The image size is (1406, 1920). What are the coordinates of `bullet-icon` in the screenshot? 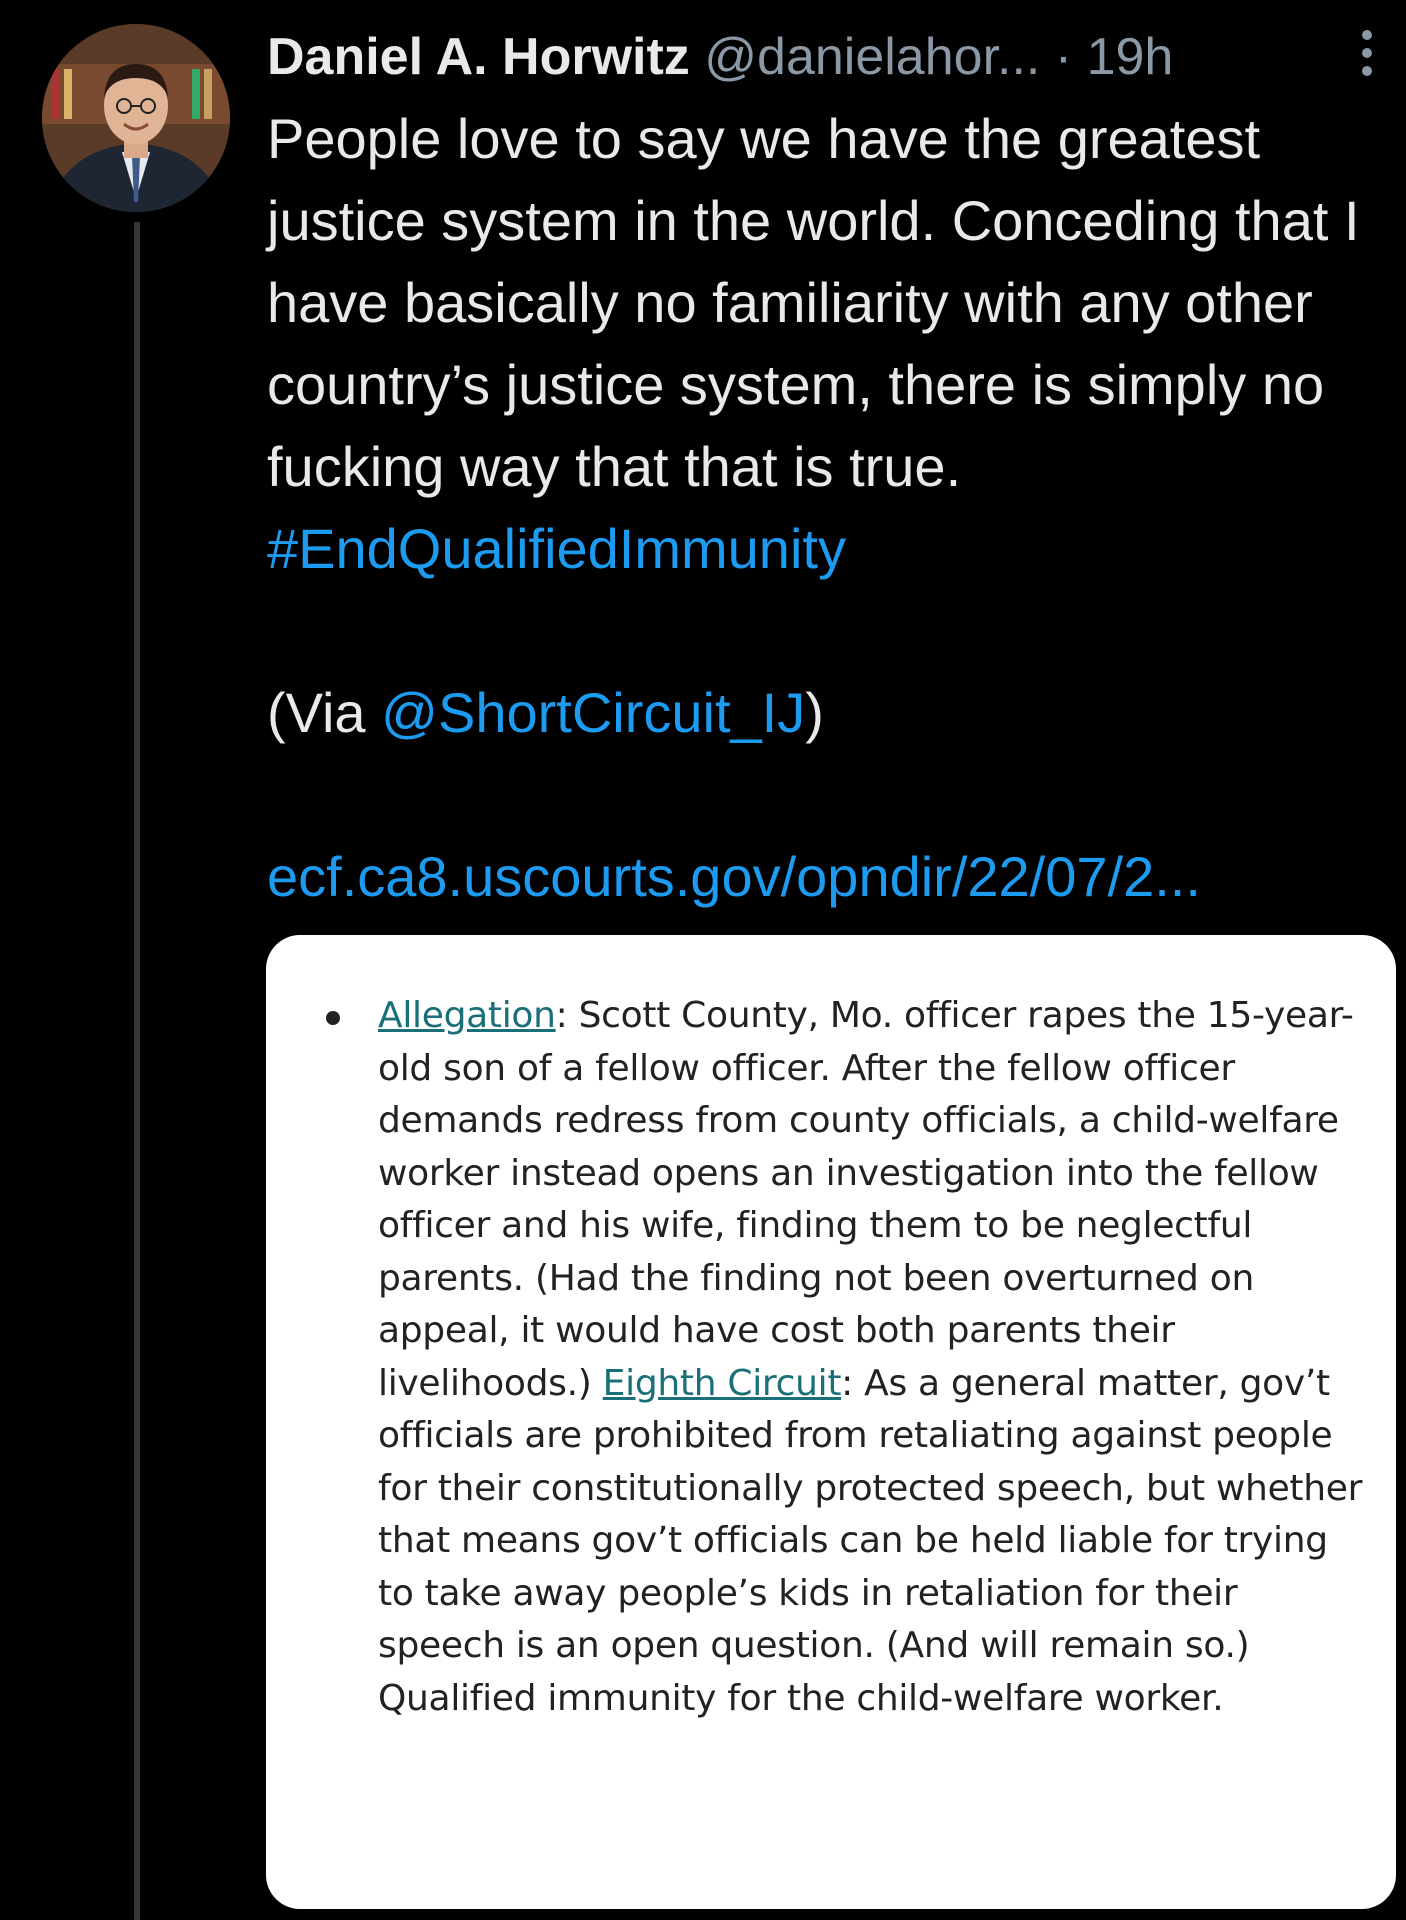 It's located at (333, 1018).